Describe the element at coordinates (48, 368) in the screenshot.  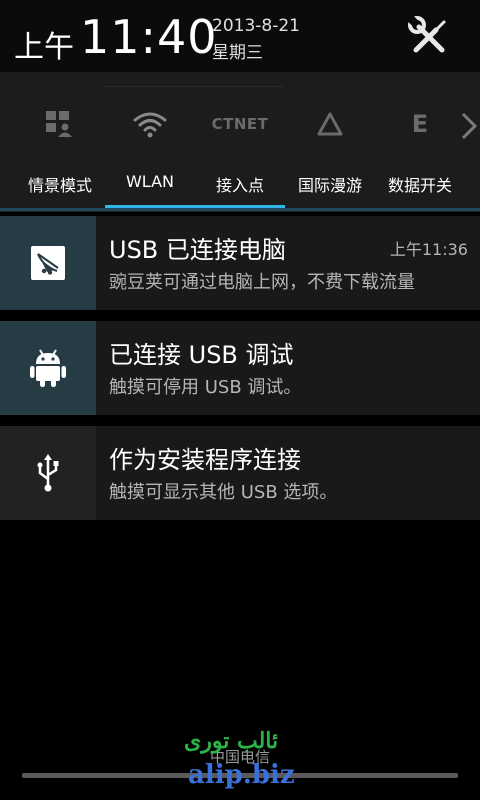
I see `android-icon` at that location.